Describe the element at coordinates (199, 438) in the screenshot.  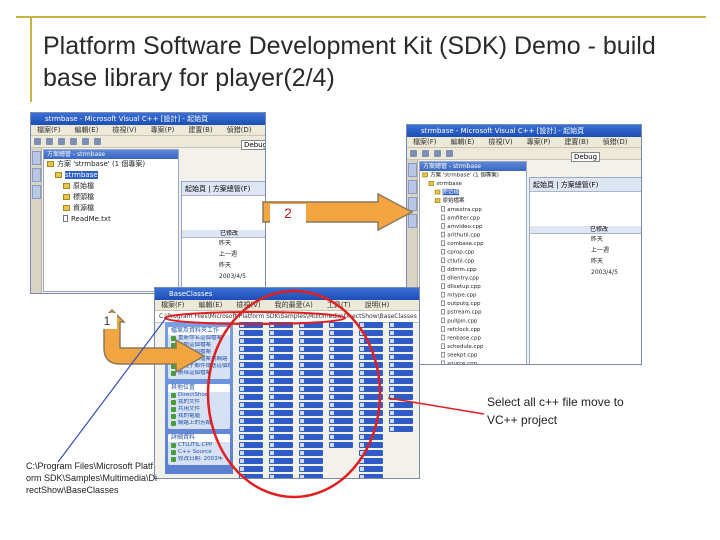
I see `task-box-header: 詳細資料` at that location.